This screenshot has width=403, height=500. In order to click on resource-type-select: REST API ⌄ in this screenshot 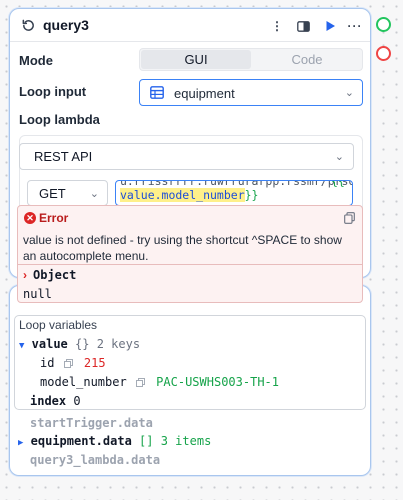, I will do `click(186, 156)`.